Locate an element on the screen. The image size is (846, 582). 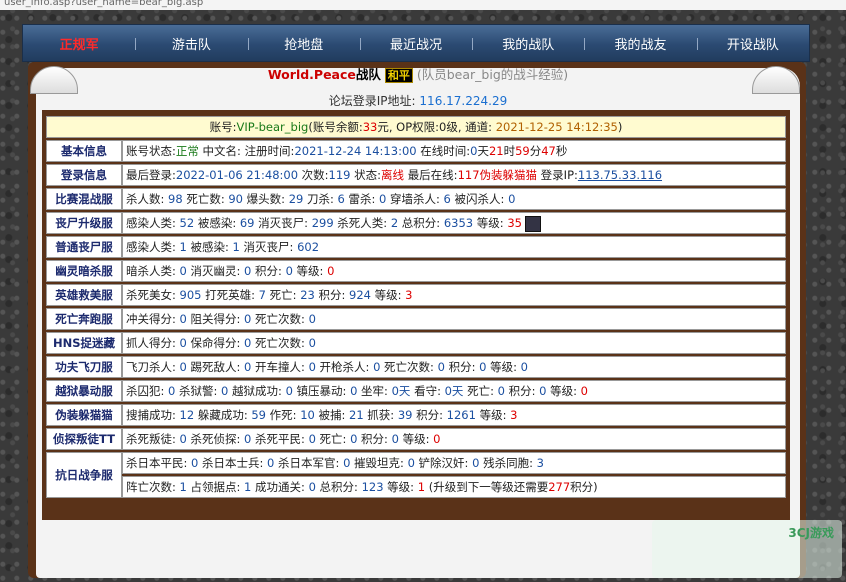
account-balance: 33 is located at coordinates (370, 127).